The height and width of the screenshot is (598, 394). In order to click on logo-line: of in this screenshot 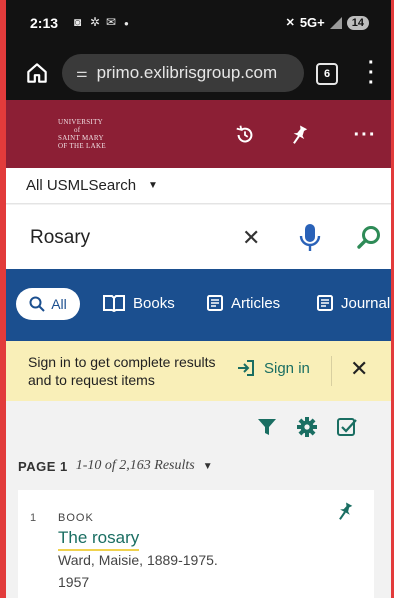, I will do `click(77, 130)`.